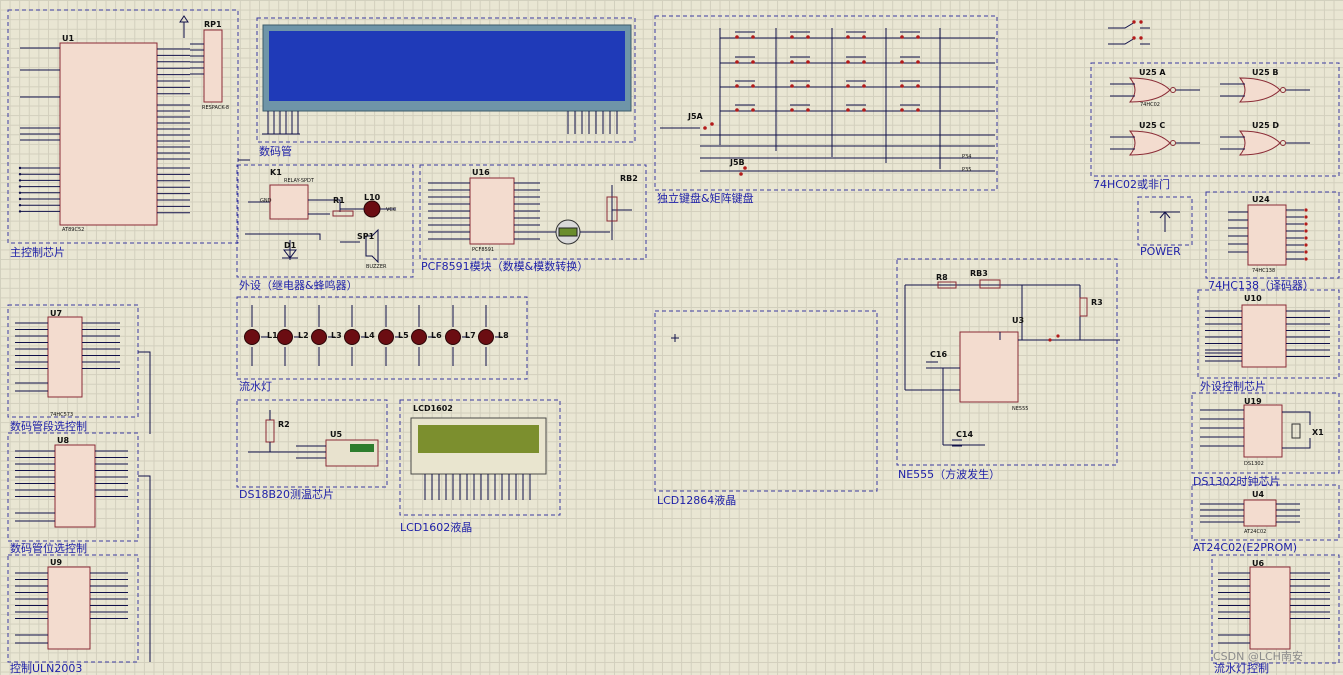 The width and height of the screenshot is (1343, 675). What do you see at coordinates (266, 201) in the screenshot?
I see `net-gnd: GND` at bounding box center [266, 201].